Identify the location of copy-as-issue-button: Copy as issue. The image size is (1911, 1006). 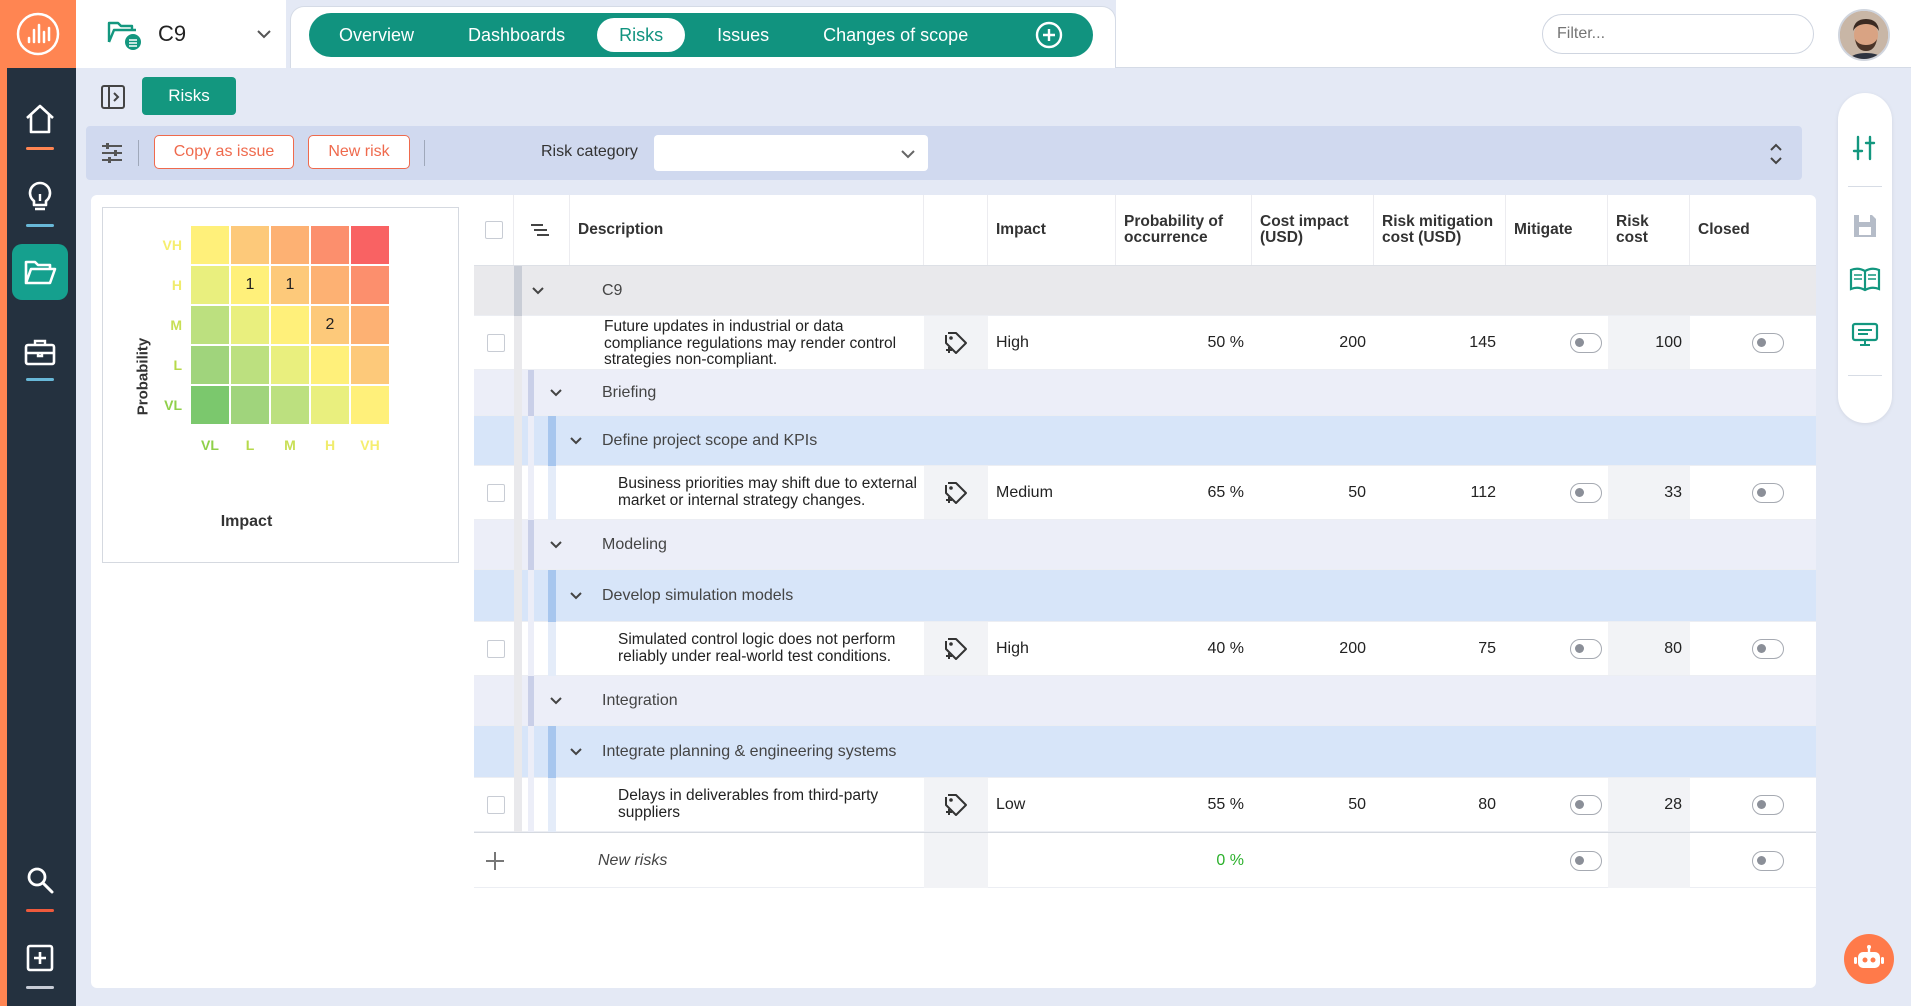
(224, 152).